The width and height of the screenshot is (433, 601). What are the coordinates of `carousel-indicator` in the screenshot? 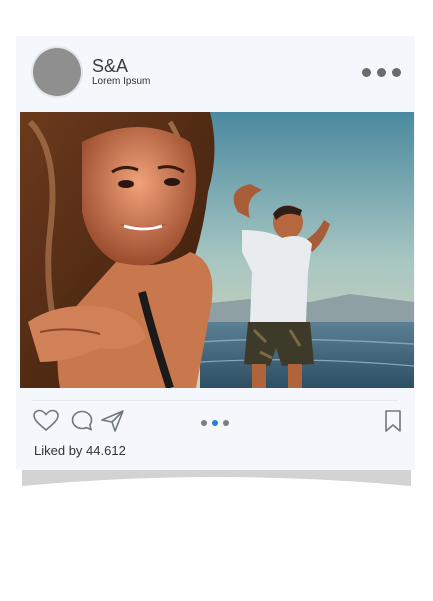 It's located at (215, 423).